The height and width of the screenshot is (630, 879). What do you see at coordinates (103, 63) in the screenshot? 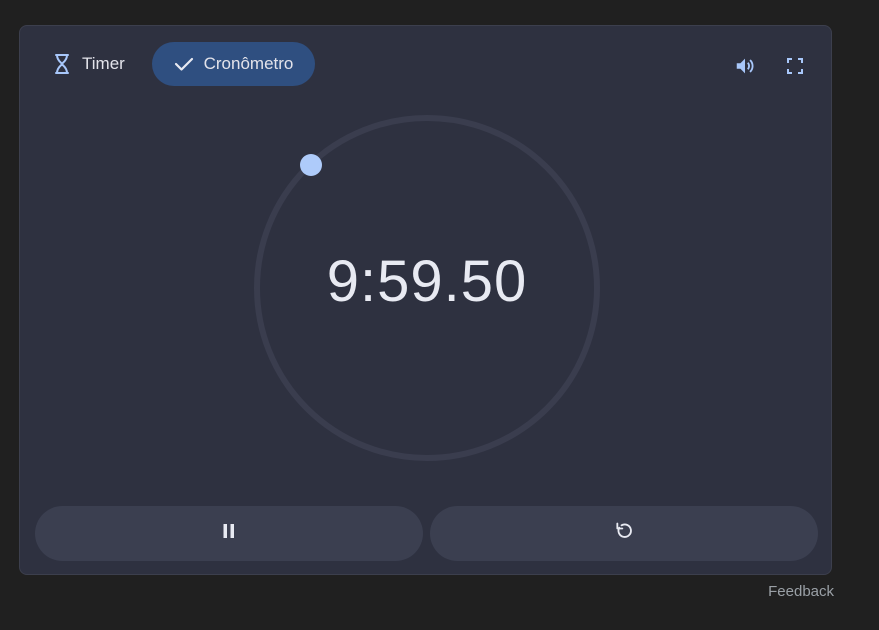
I see `tab-timer-label: Timer` at bounding box center [103, 63].